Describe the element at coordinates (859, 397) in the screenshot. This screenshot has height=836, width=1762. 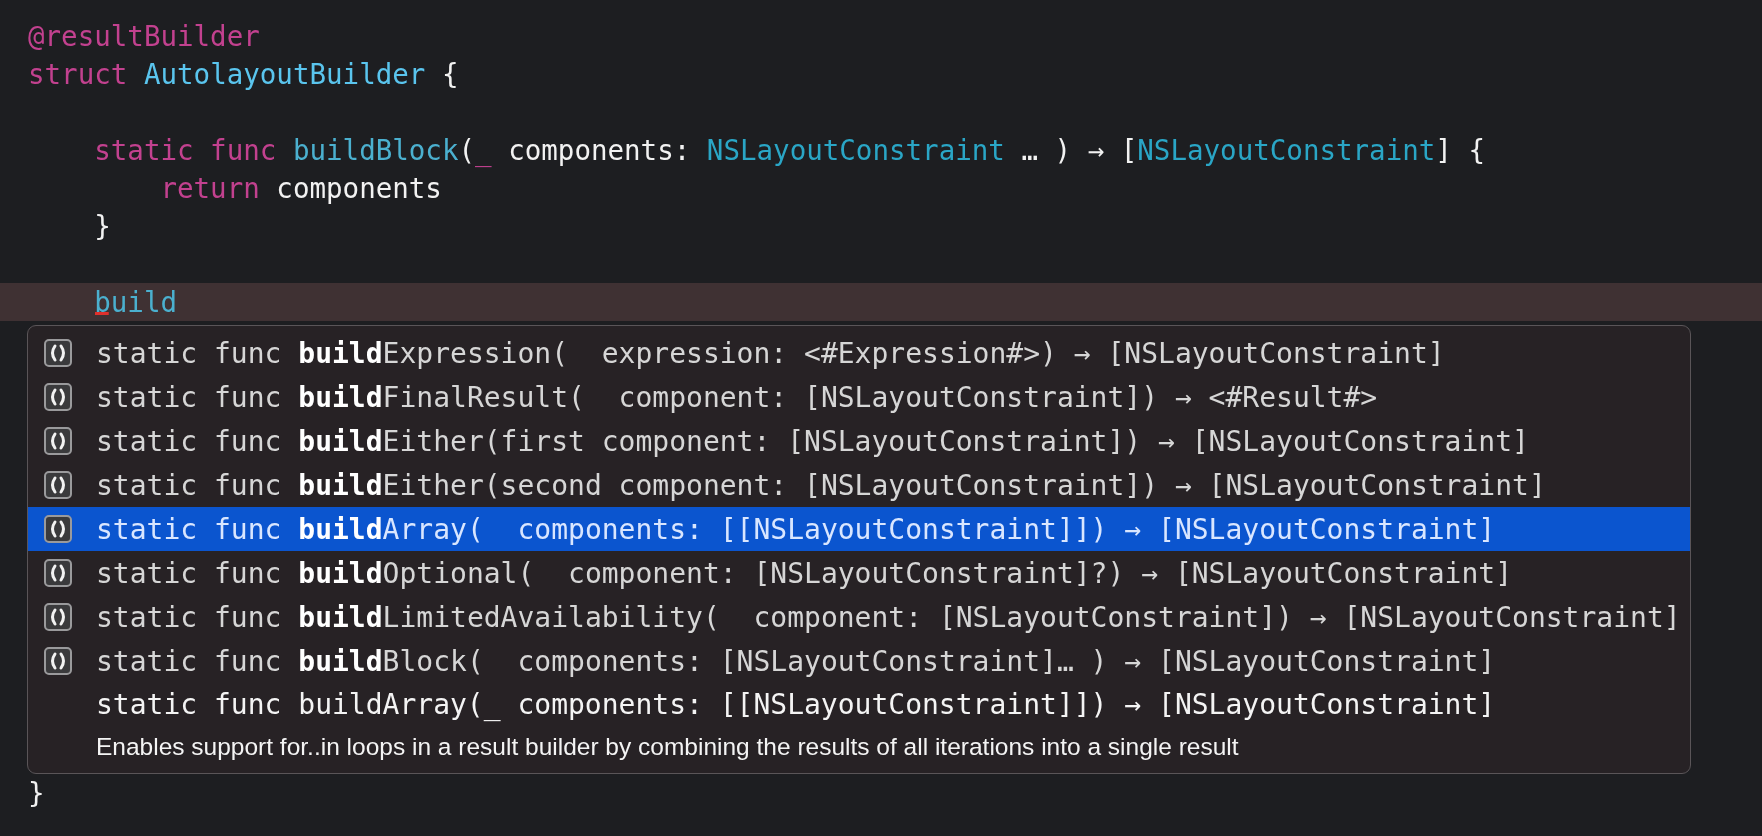
I see `completion-item: static func buildFinalResult( component: [NSLayoutConstraint]) → <#Result#>` at that location.